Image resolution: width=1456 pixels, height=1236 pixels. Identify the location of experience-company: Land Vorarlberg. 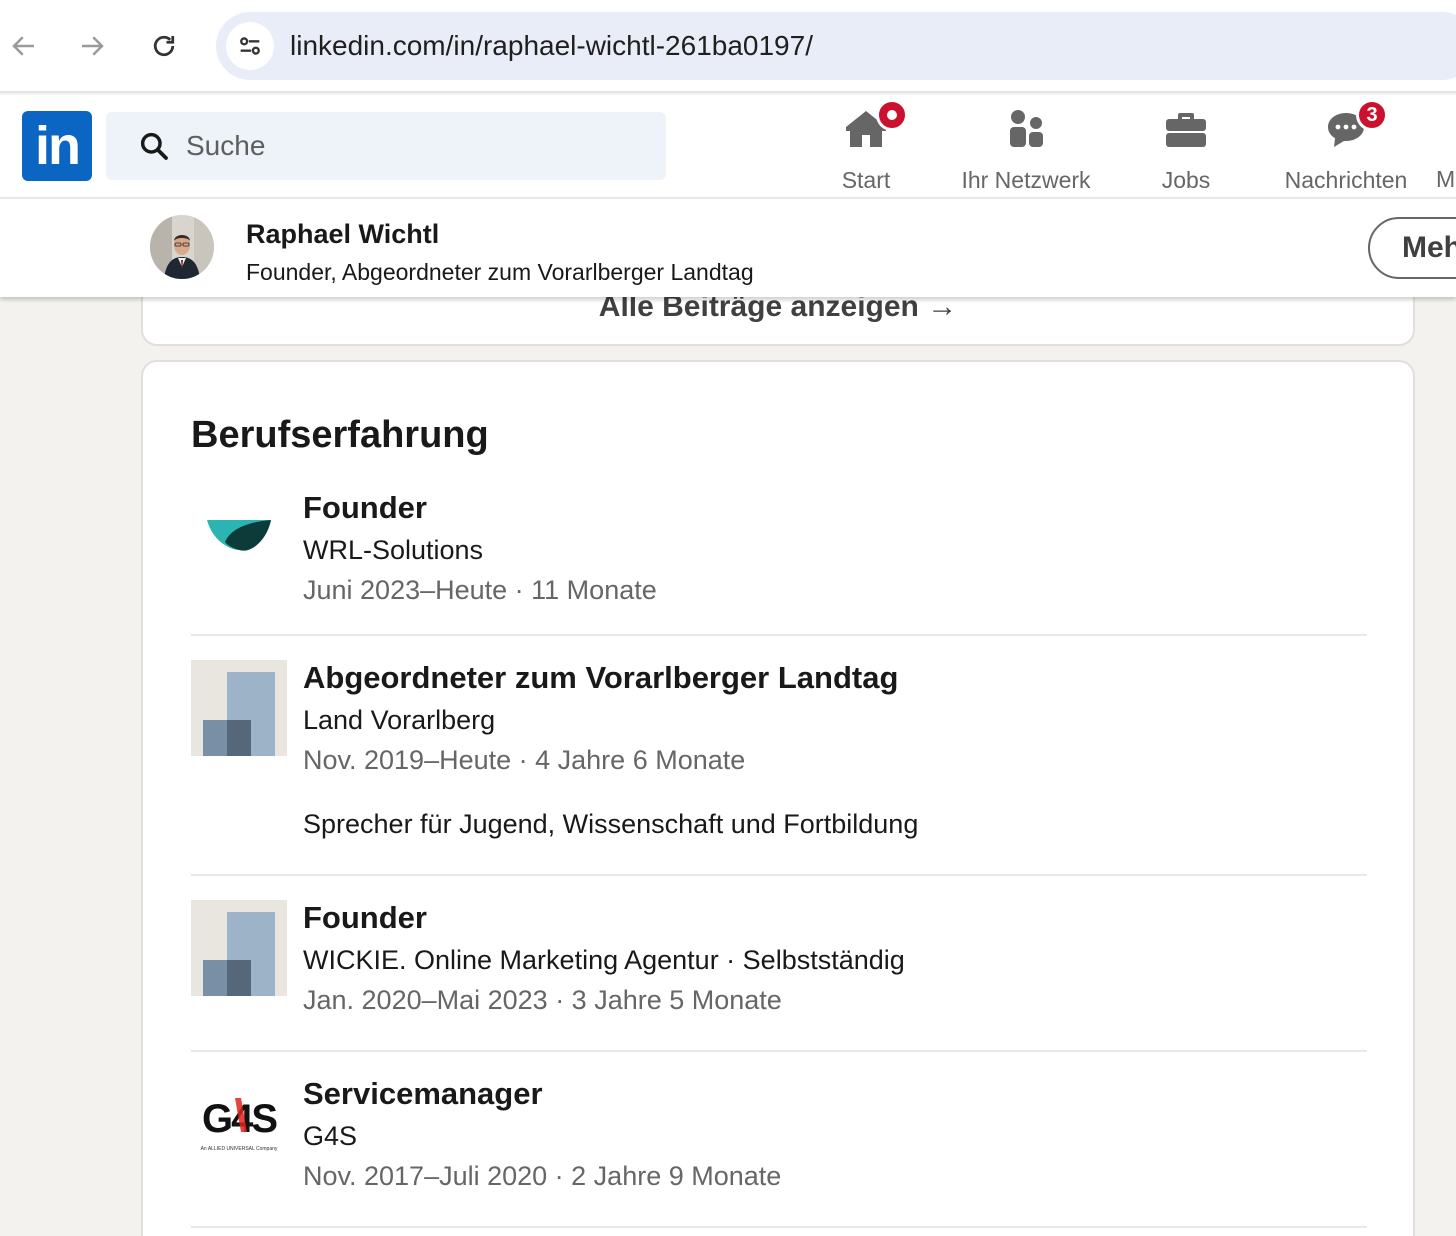
(399, 720).